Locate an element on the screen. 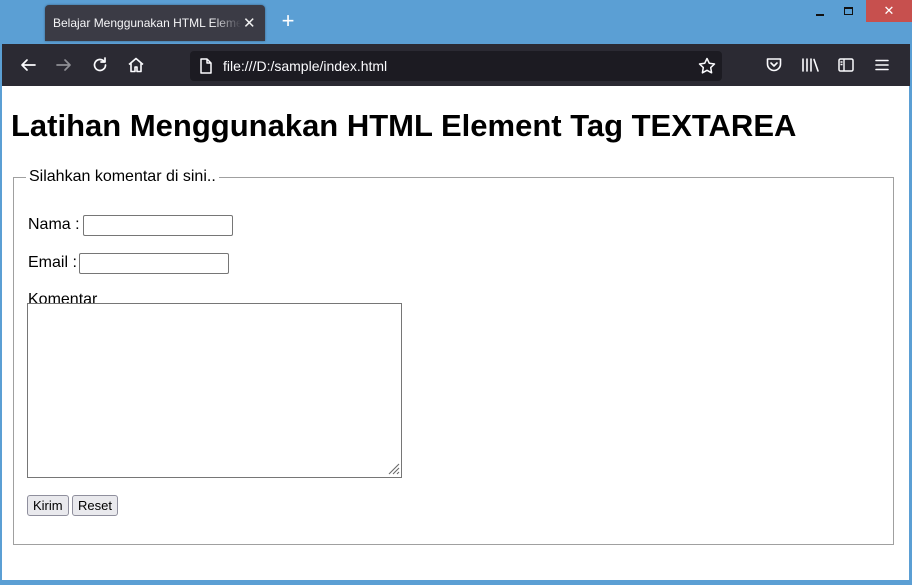 The width and height of the screenshot is (912, 585). kirim-button: Kirim is located at coordinates (48, 505).